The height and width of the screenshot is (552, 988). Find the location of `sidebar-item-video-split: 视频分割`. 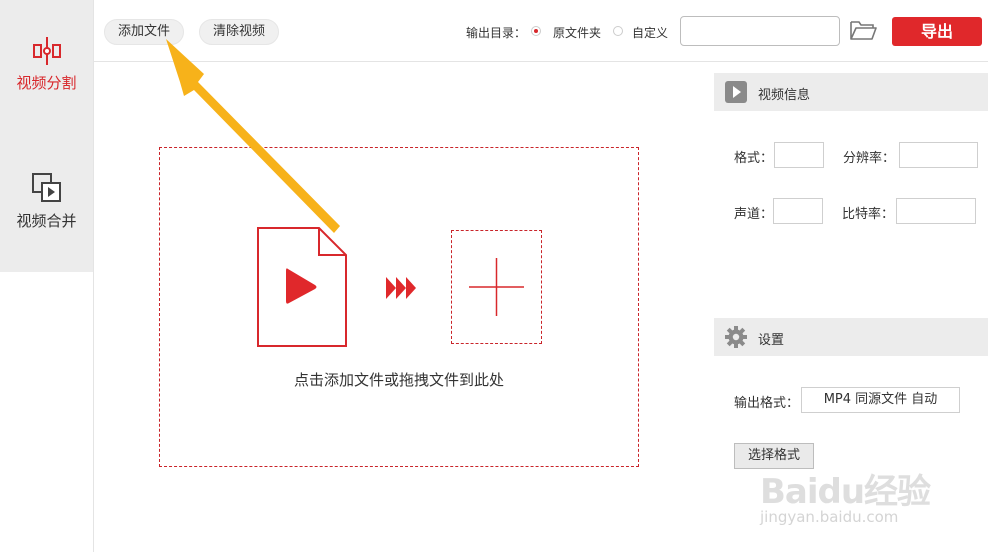

sidebar-item-video-split: 视频分割 is located at coordinates (46, 71).